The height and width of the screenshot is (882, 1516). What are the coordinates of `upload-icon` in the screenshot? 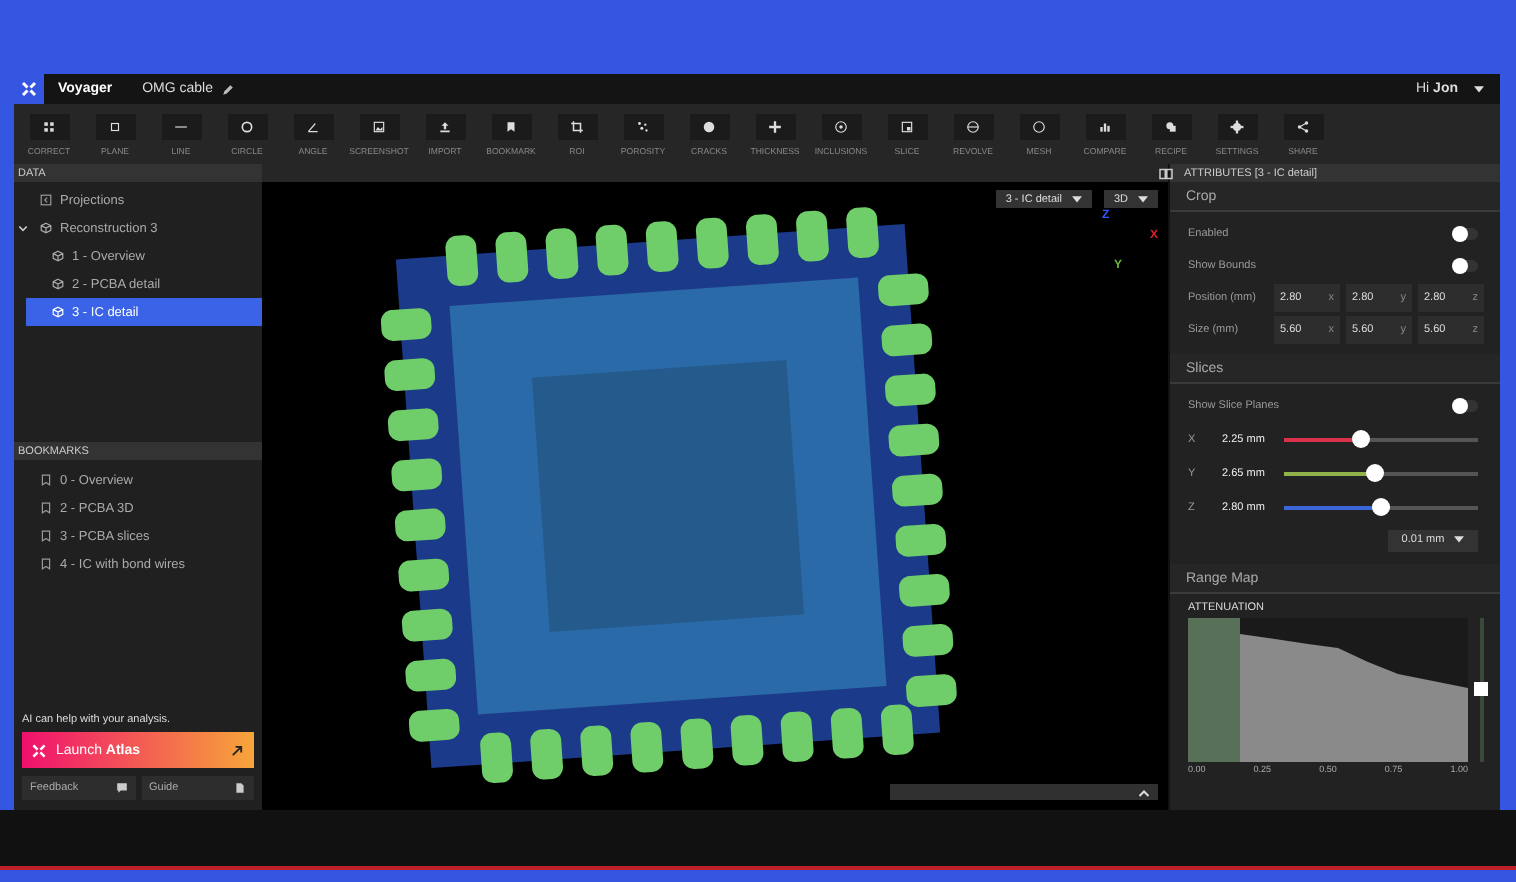 It's located at (445, 126).